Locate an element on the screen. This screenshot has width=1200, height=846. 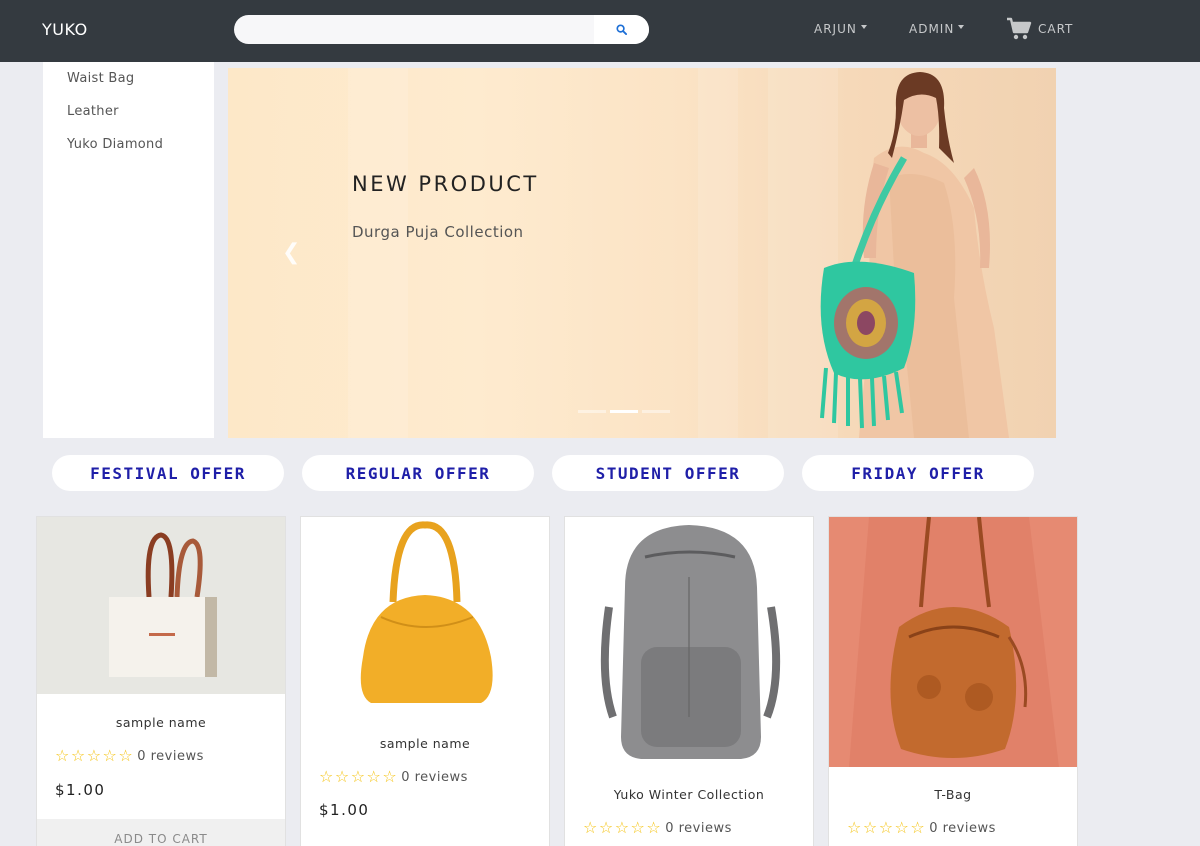
festival-offer-button: FESTIVAL OFFER is located at coordinates (168, 473).